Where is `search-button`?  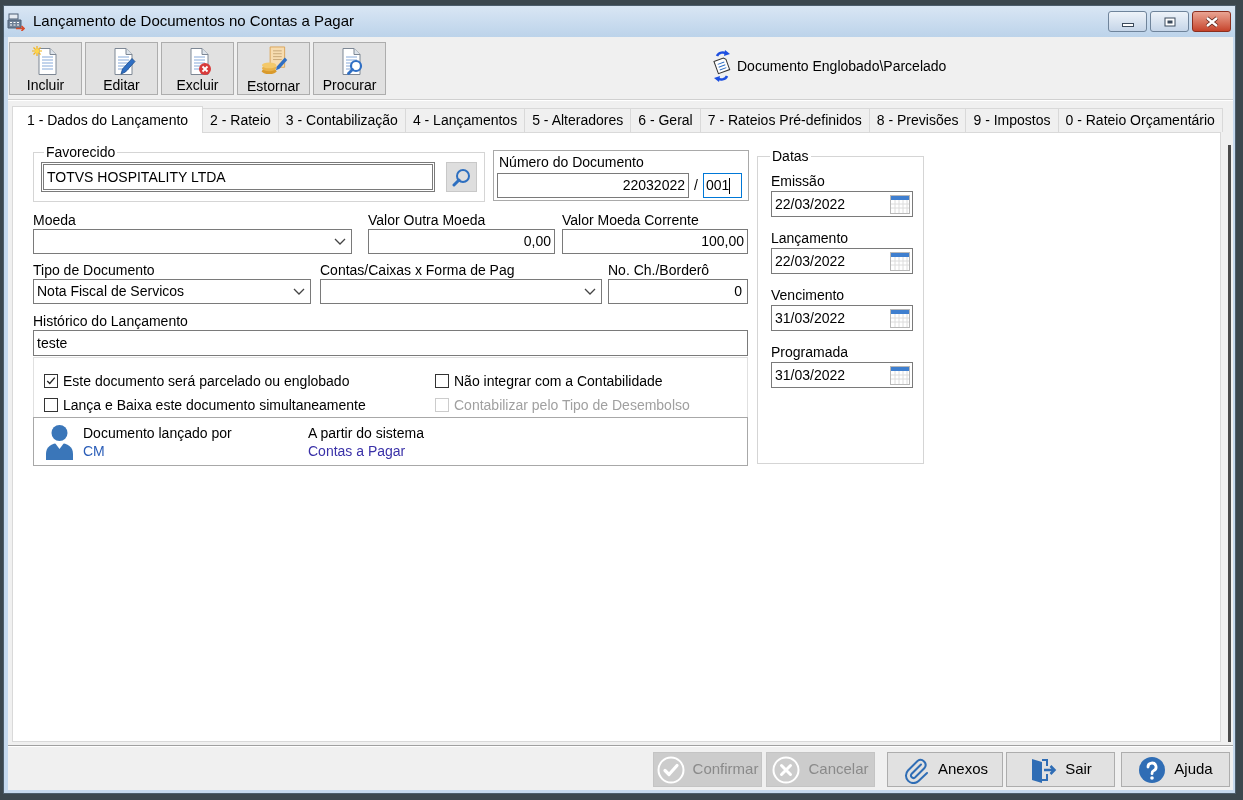
search-button is located at coordinates (461, 177).